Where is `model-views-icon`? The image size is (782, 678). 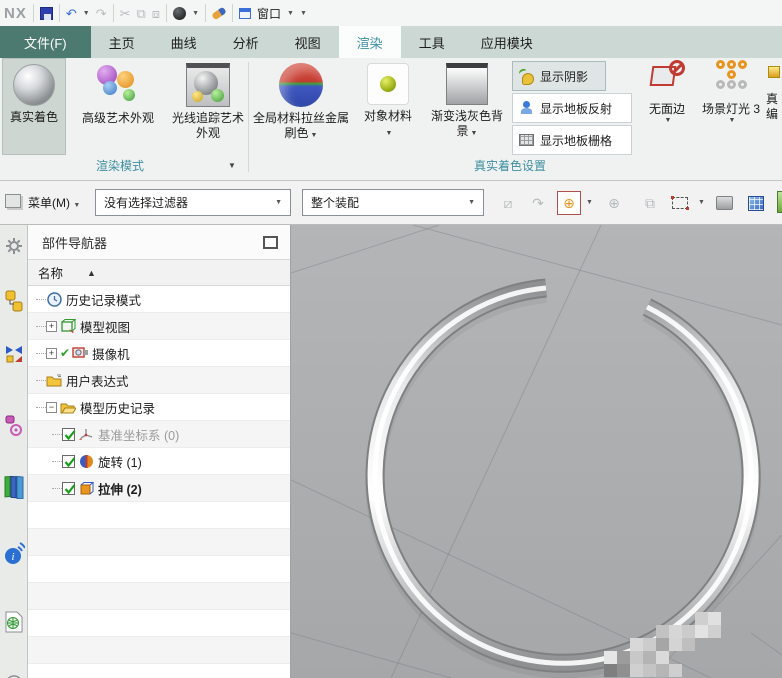
model-views-icon is located at coordinates (68, 326).